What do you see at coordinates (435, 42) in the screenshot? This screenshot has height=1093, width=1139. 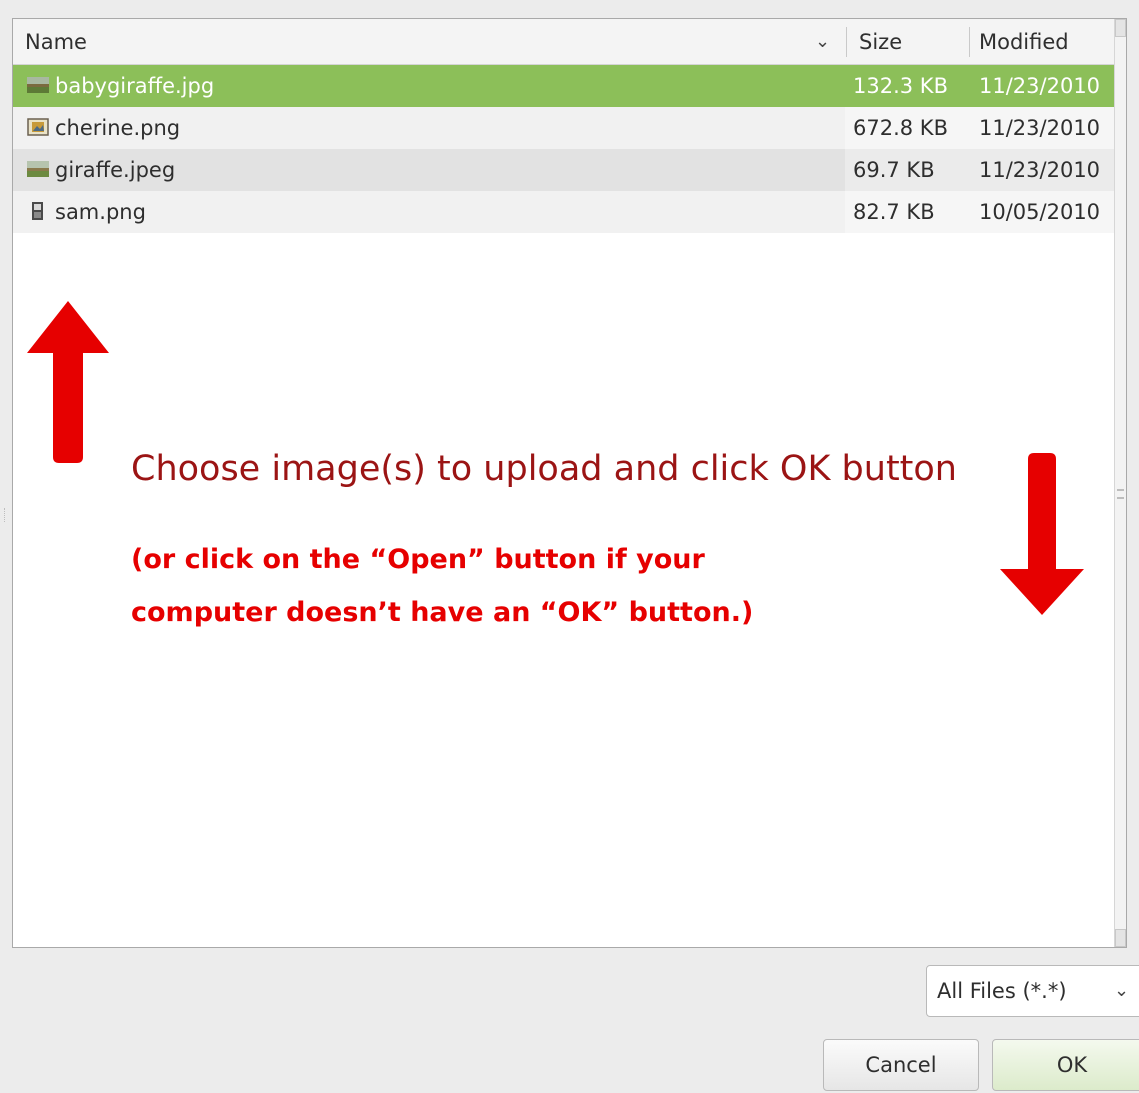 I see `column-header-name: Name` at bounding box center [435, 42].